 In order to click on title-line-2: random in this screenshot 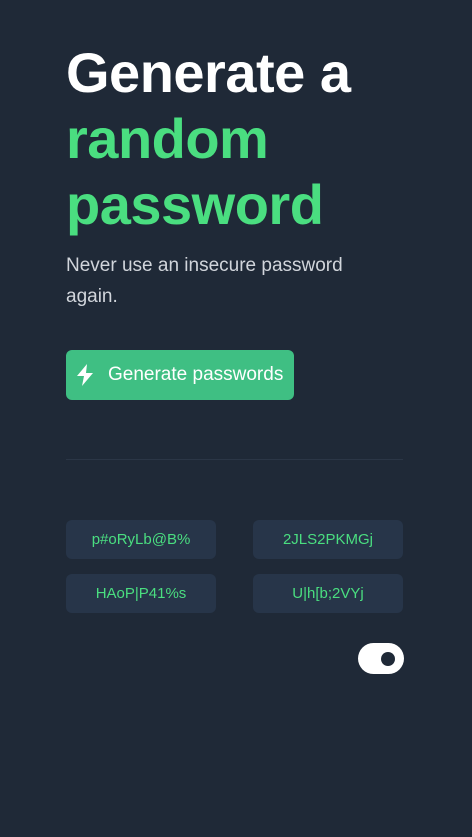, I will do `click(167, 138)`.